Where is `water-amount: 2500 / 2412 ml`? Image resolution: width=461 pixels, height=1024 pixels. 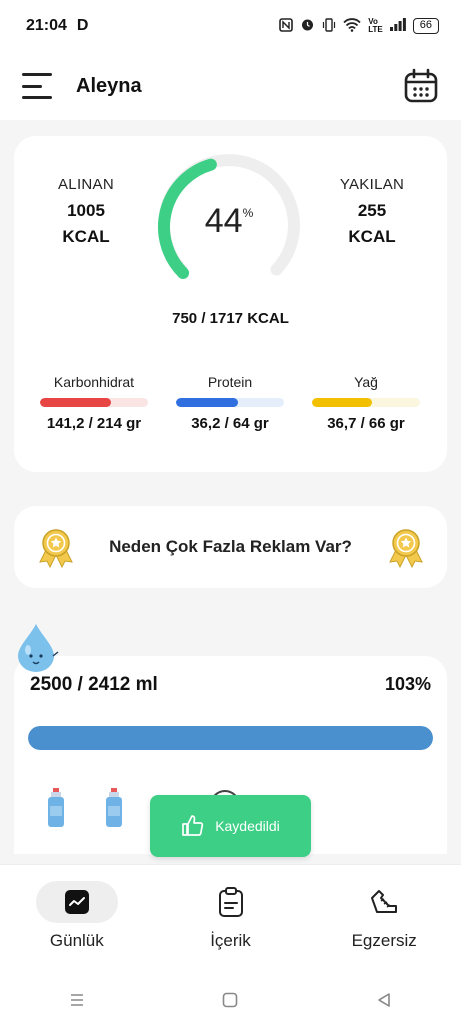
water-amount: 2500 / 2412 ml is located at coordinates (94, 684).